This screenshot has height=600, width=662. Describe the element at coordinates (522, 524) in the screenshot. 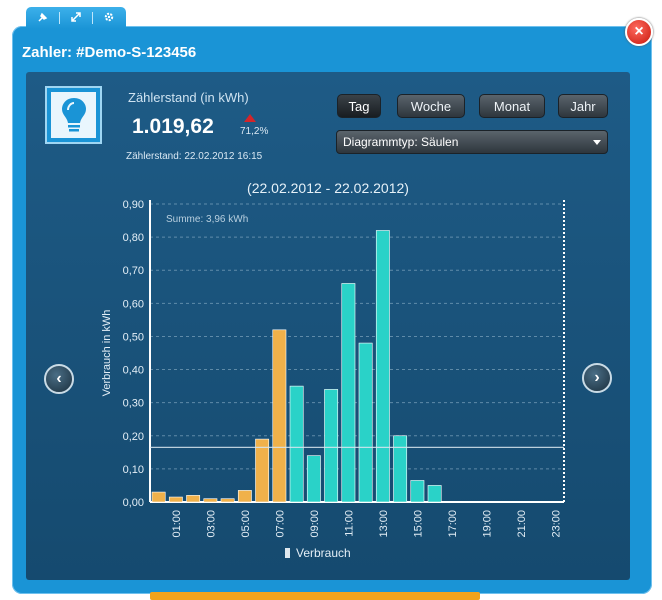

I see `x-tick-label: 21:00` at that location.